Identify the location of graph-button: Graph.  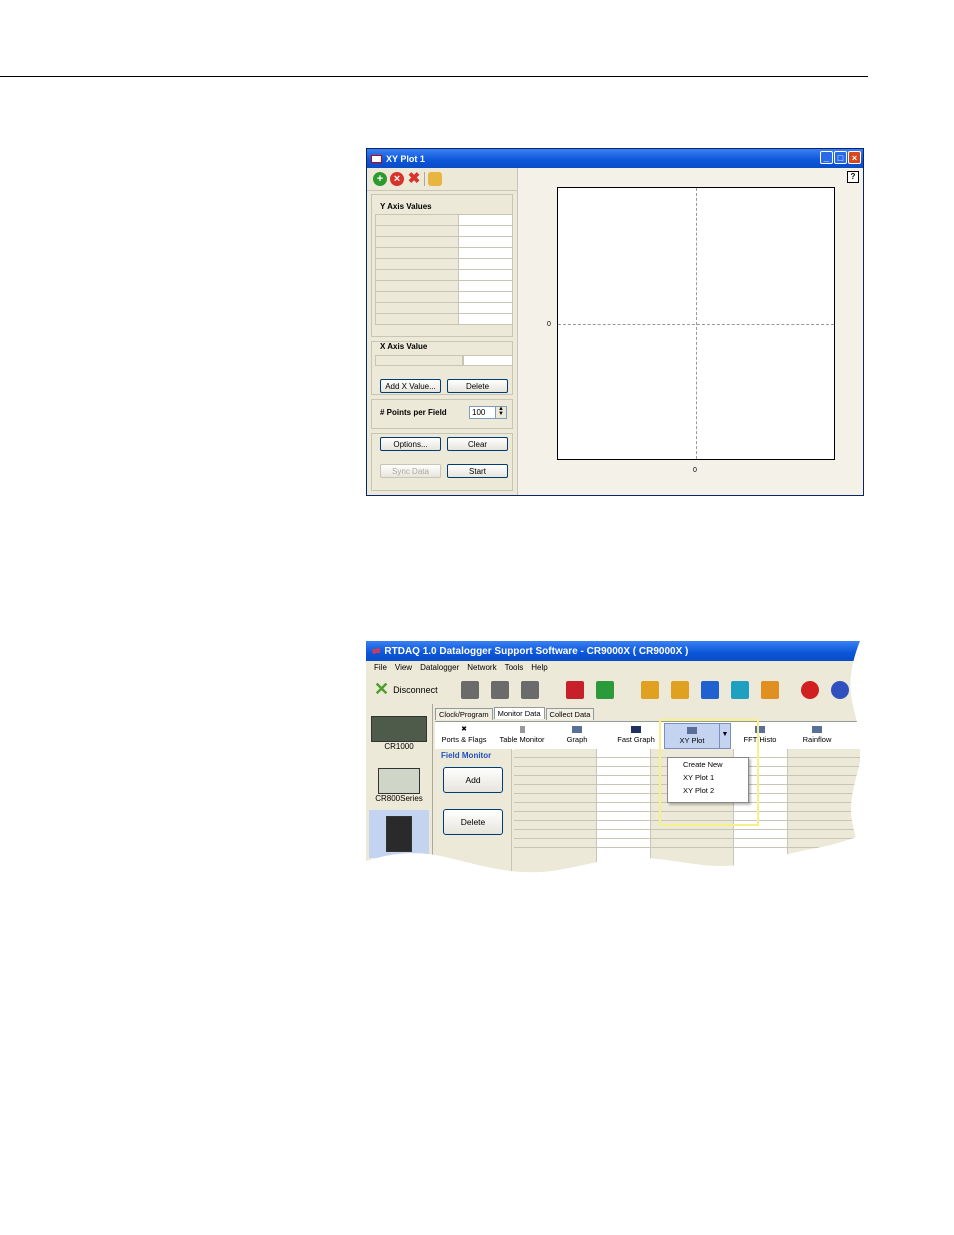
(577, 735).